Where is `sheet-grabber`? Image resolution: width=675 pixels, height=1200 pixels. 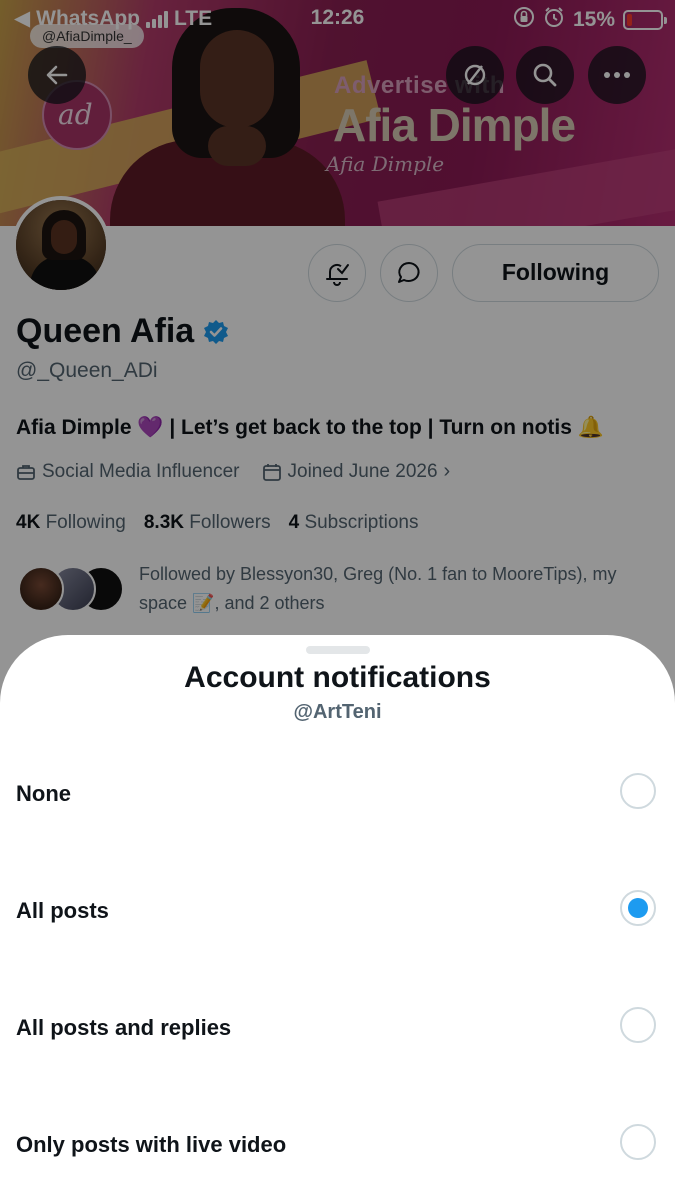 sheet-grabber is located at coordinates (338, 650).